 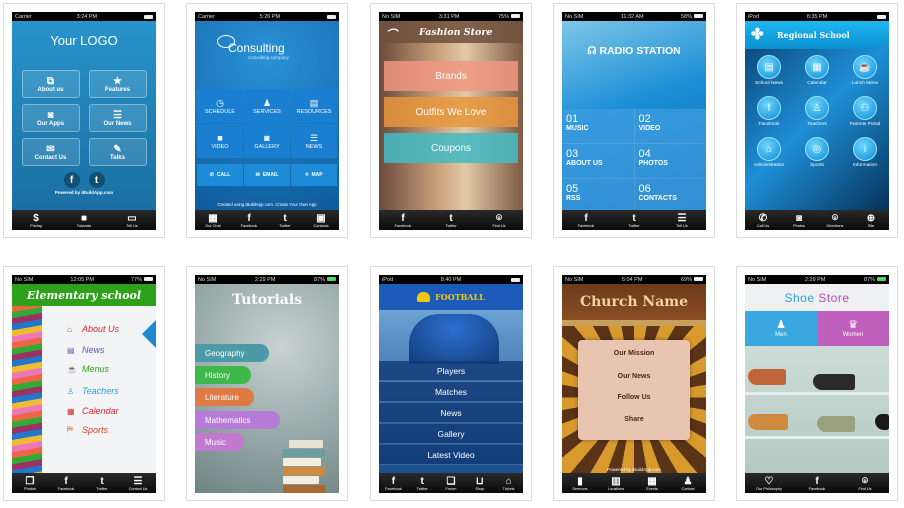 I want to click on menu-item: ▤ News, so click(x=86, y=350).